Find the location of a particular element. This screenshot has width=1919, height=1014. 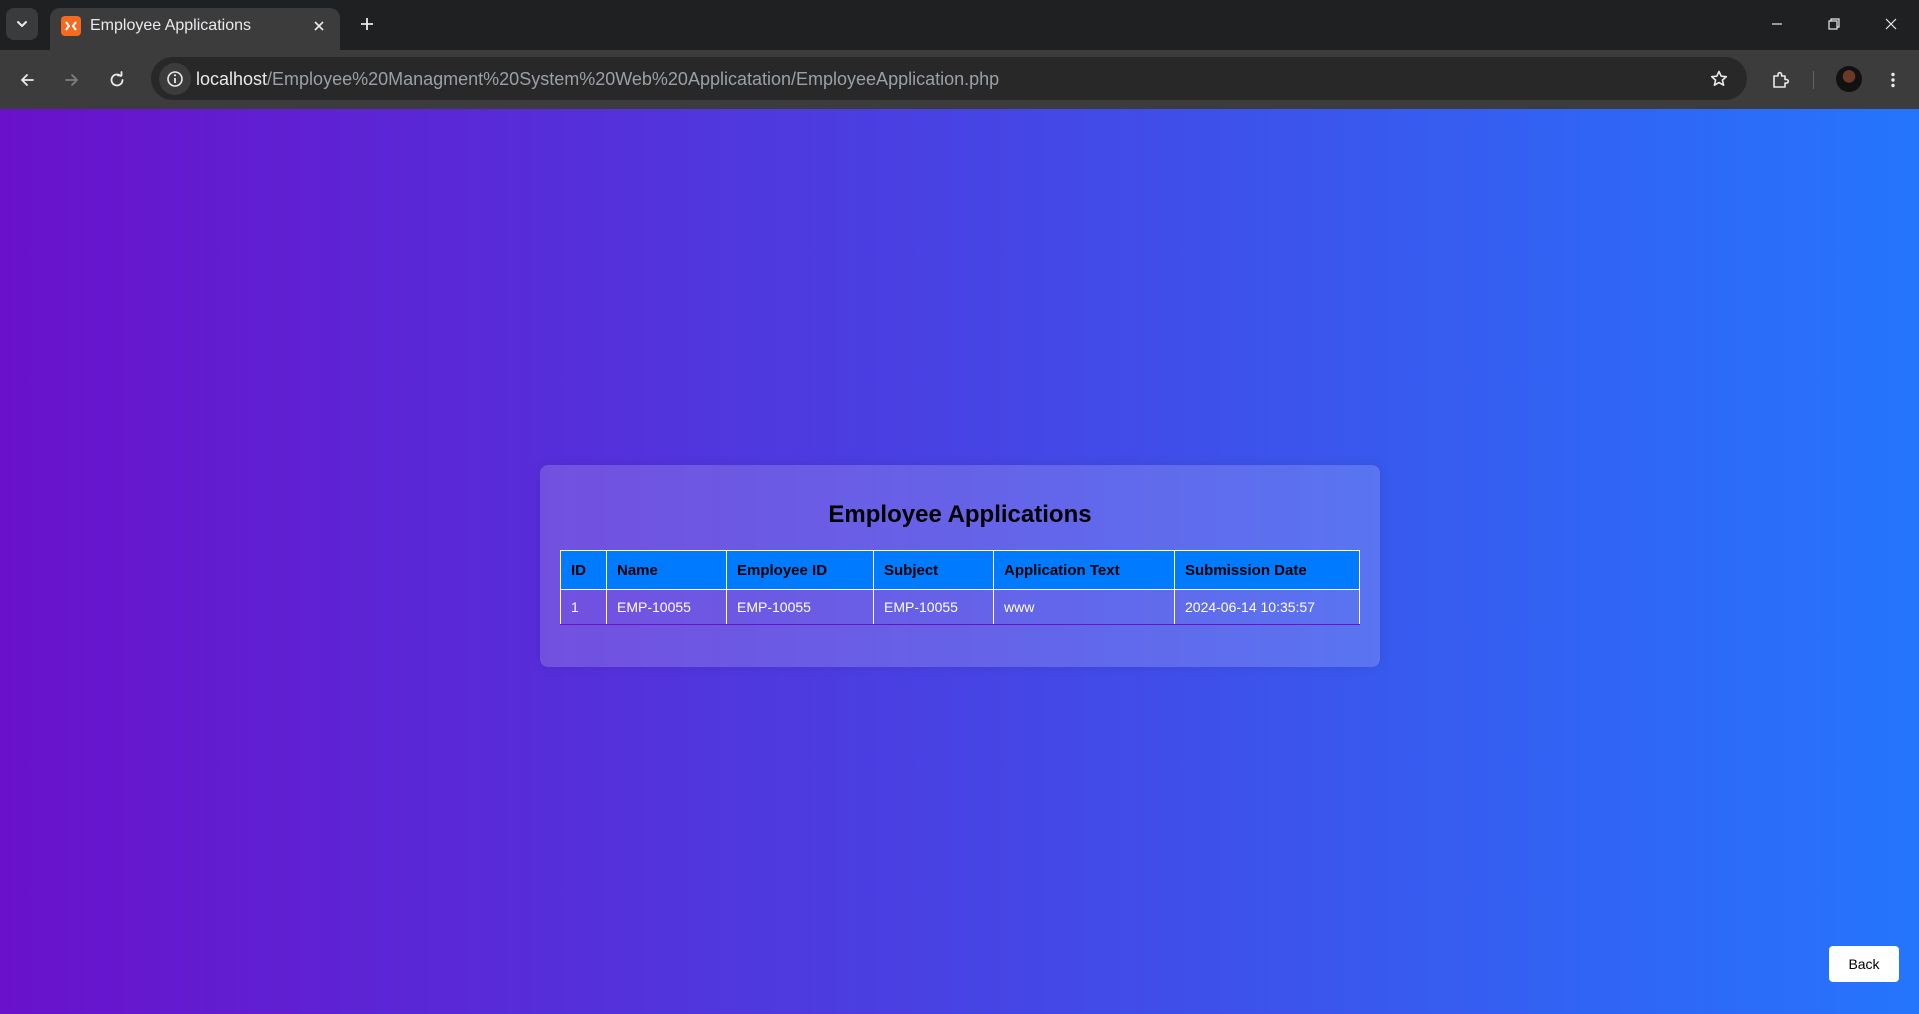

restore-button is located at coordinates (1834, 24).